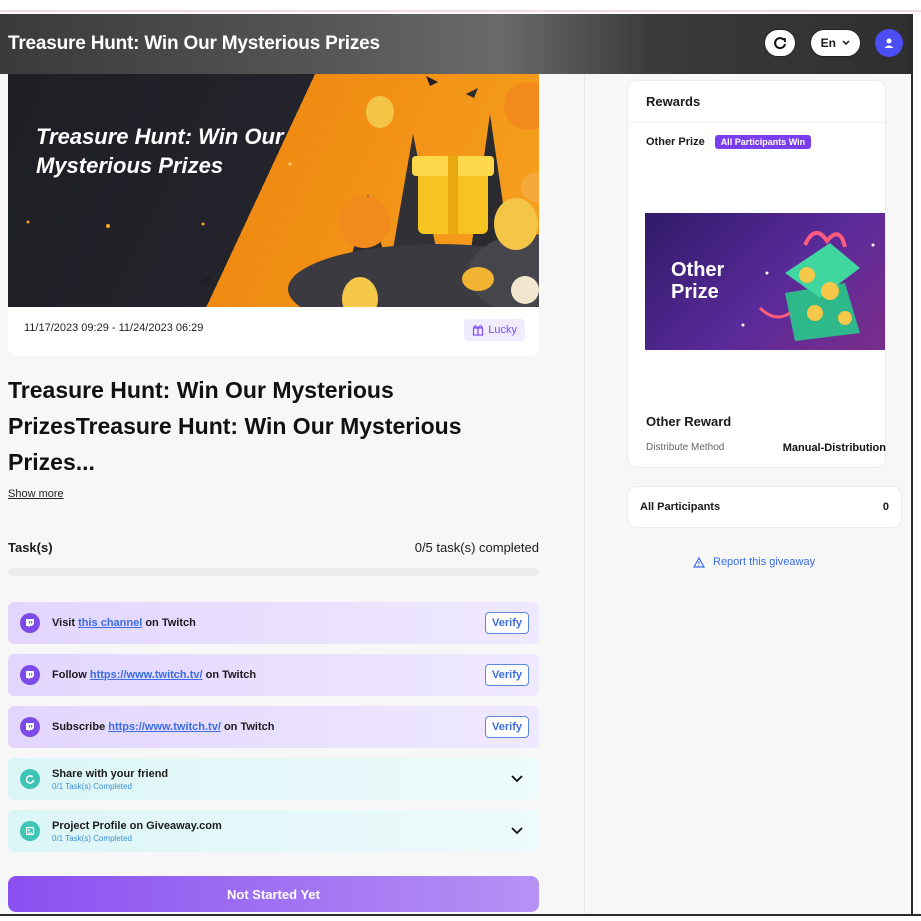  I want to click on lucky-badge: Lucky, so click(494, 330).